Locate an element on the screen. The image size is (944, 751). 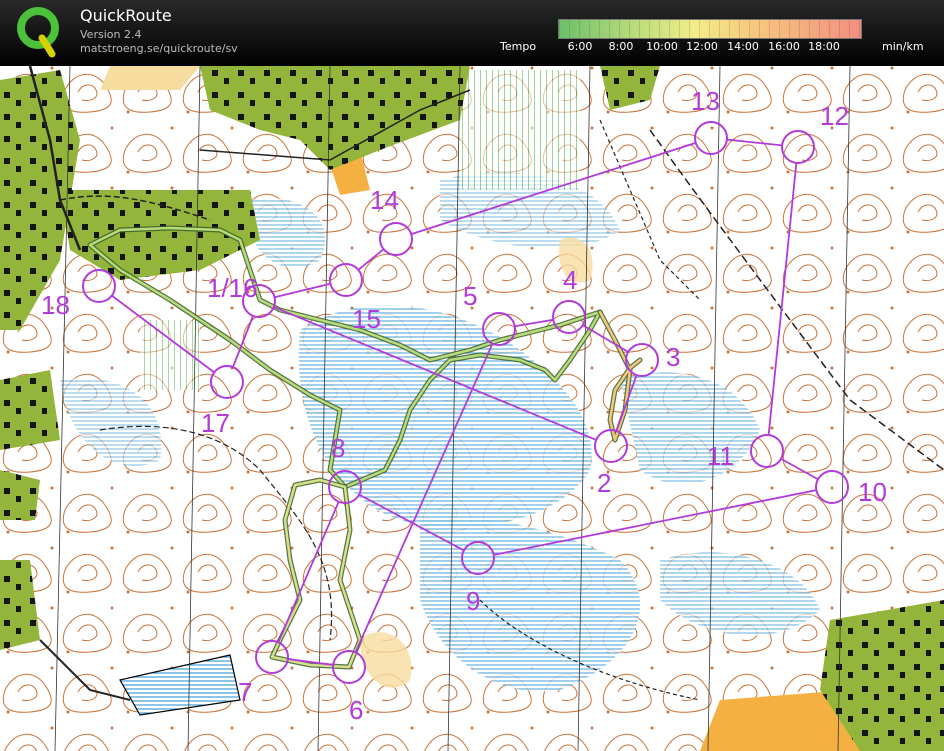
tempo-tick: 10:00 is located at coordinates (662, 46).